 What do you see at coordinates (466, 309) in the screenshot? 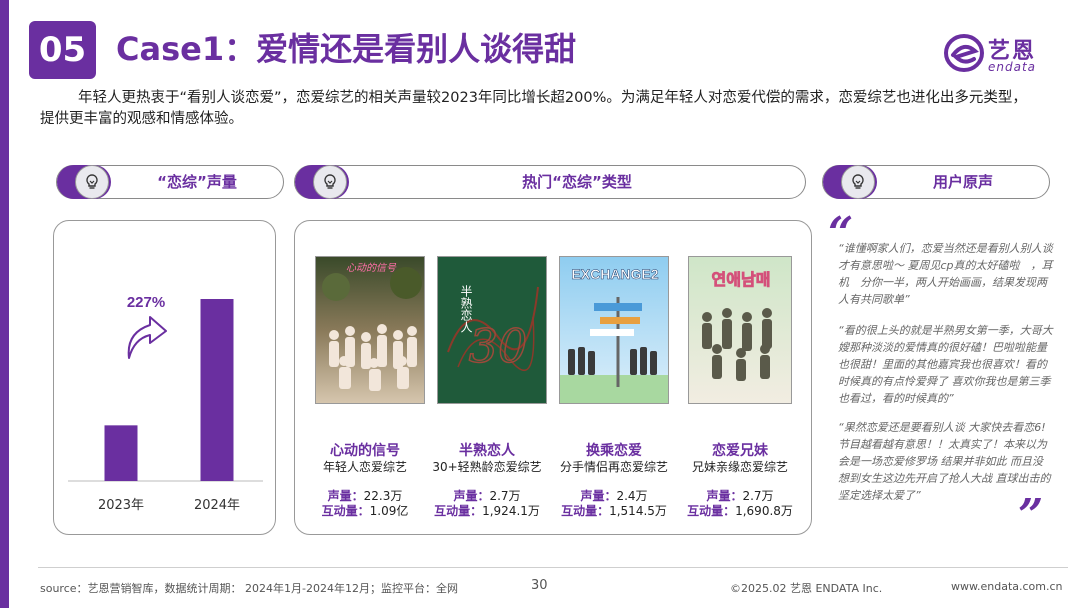
I see `poster-2-title: 半熟恋人` at bounding box center [466, 309].